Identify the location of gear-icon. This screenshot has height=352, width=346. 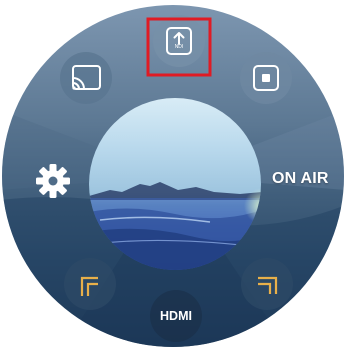
(53, 181).